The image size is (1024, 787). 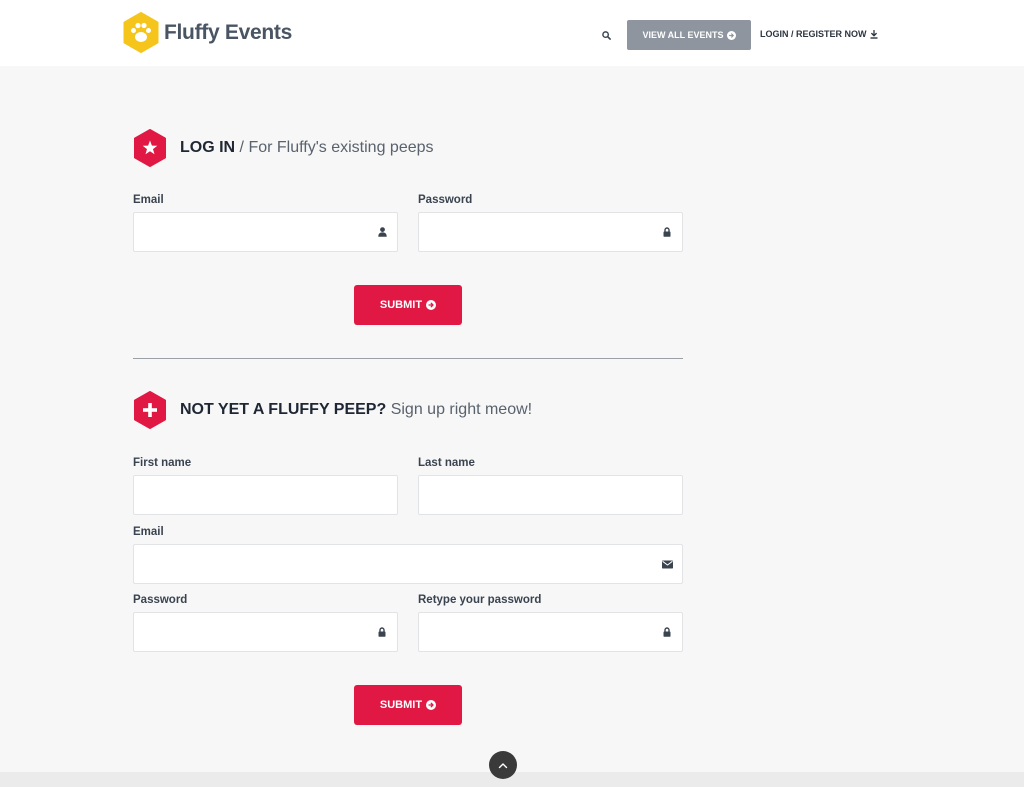 What do you see at coordinates (208, 147) in the screenshot?
I see `login-title-strong: LOG IN` at bounding box center [208, 147].